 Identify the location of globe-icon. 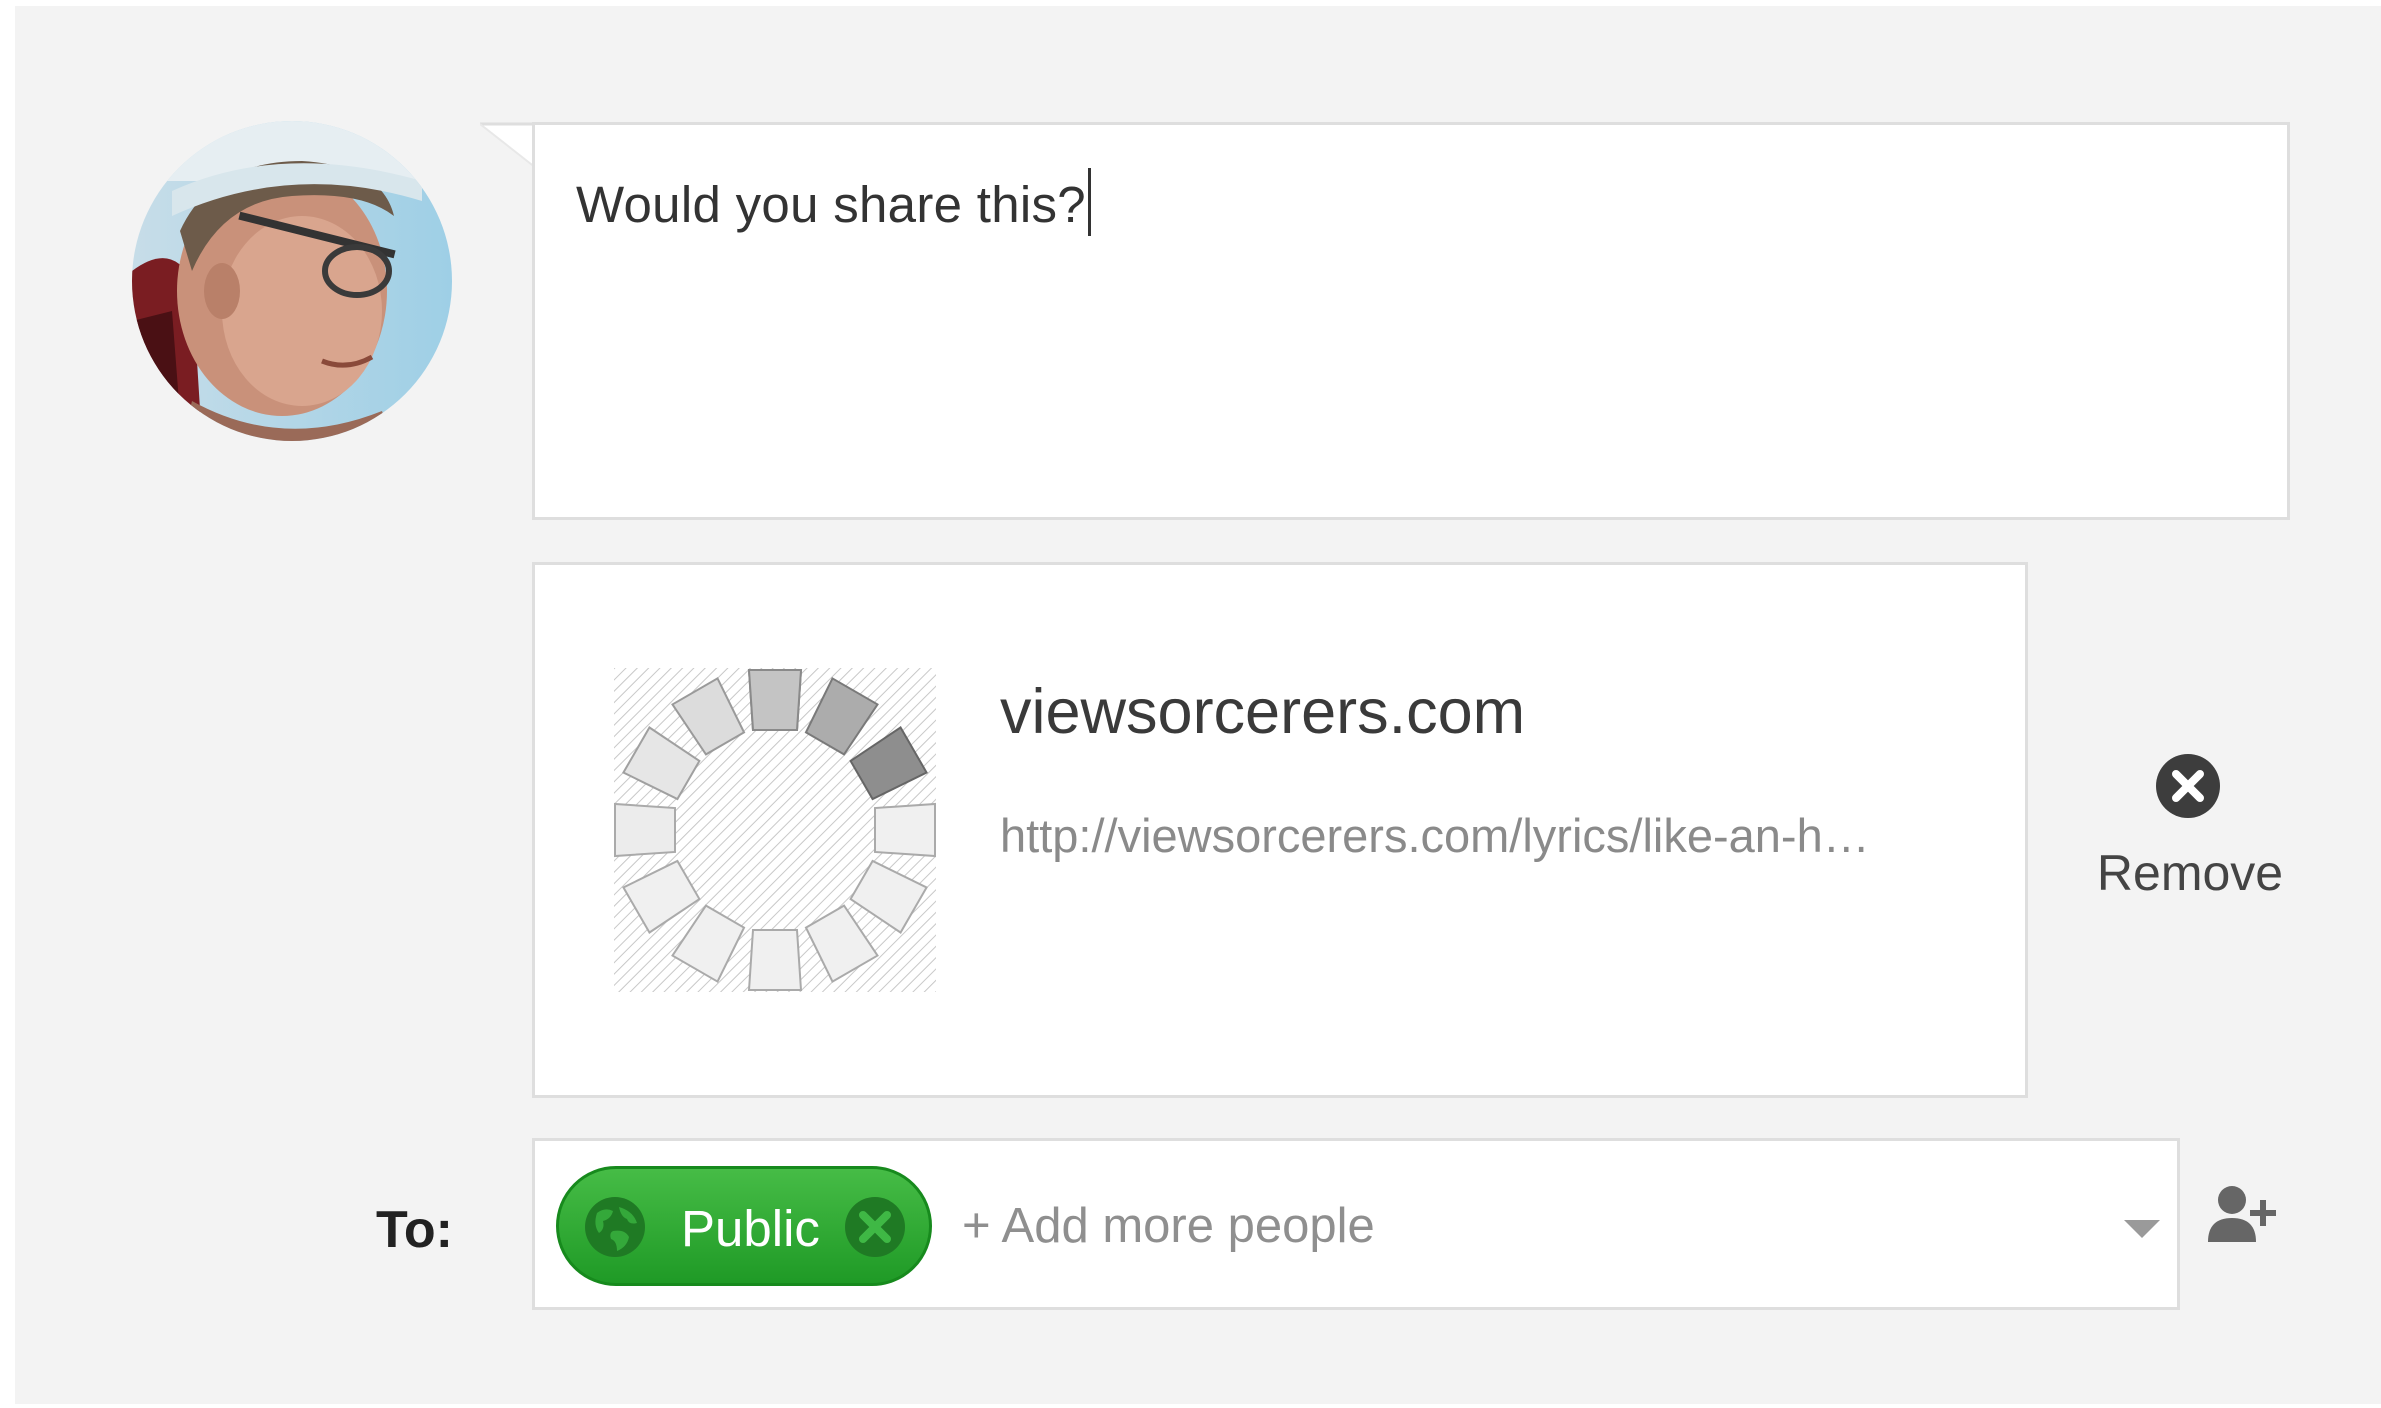
(615, 1227).